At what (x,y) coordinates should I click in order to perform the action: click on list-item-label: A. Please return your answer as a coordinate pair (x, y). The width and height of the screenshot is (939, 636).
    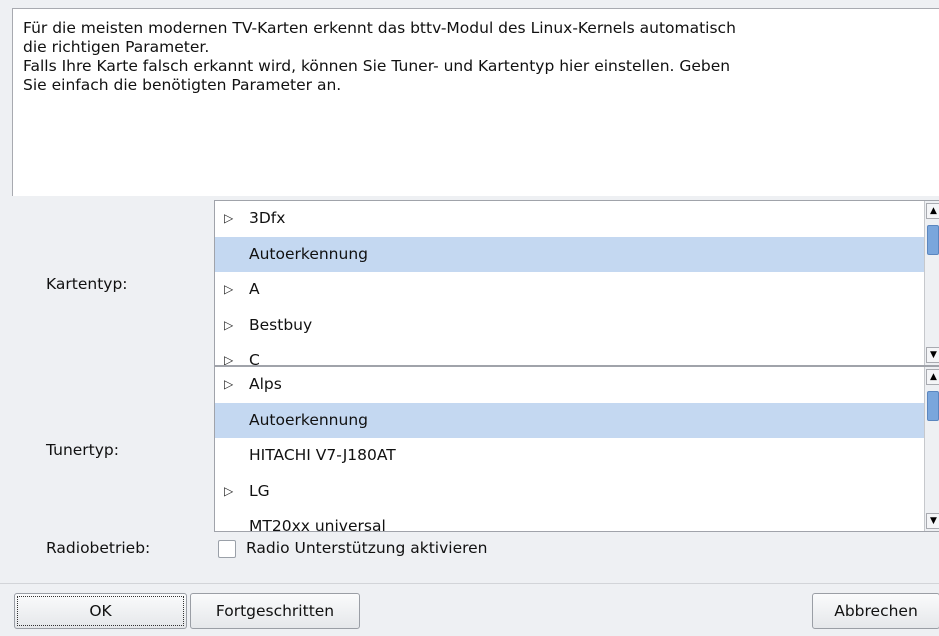
    Looking at the image, I should click on (254, 289).